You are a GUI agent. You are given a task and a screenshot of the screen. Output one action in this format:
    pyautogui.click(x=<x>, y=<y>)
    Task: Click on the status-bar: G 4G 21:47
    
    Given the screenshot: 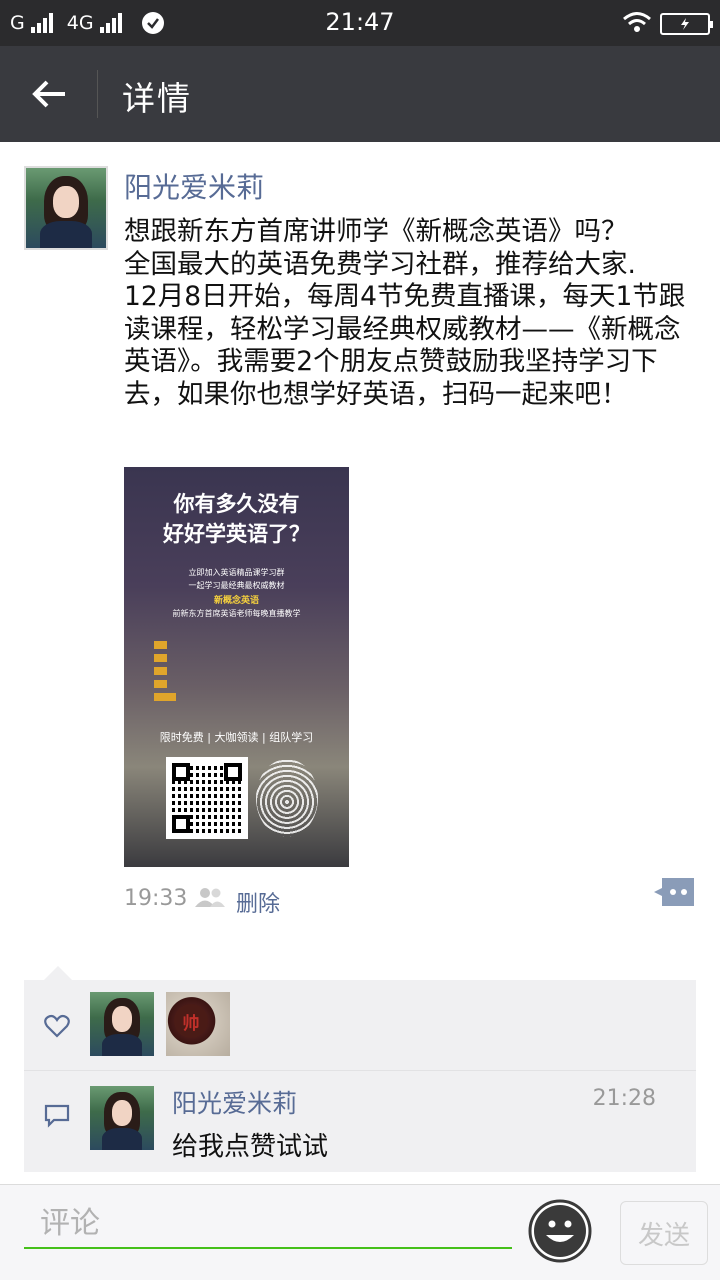 What is the action you would take?
    pyautogui.click(x=360, y=23)
    